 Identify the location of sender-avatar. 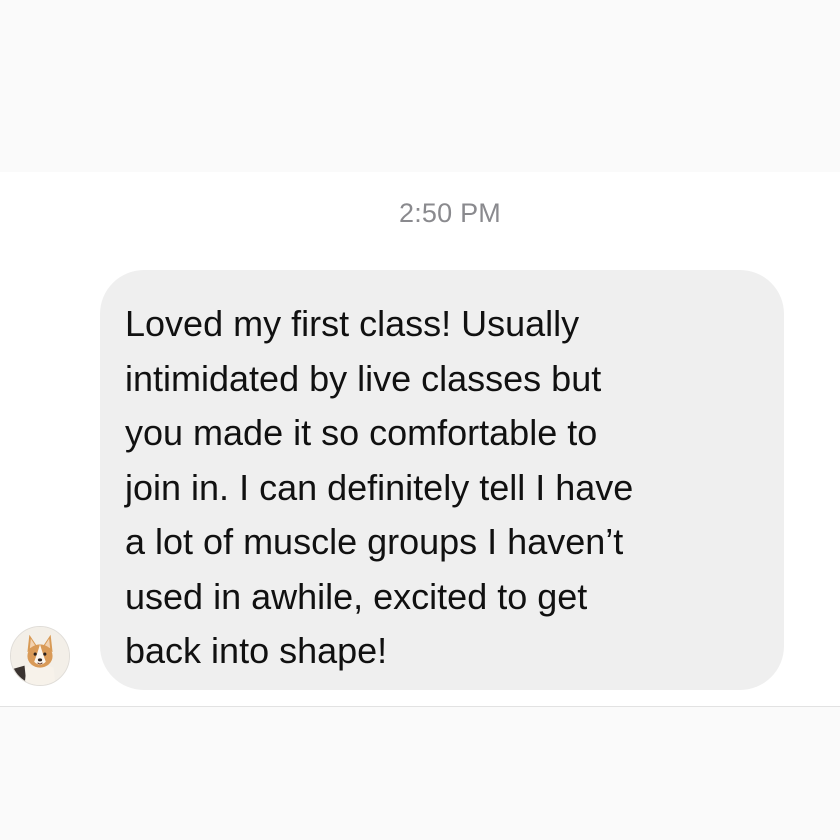
(40, 656).